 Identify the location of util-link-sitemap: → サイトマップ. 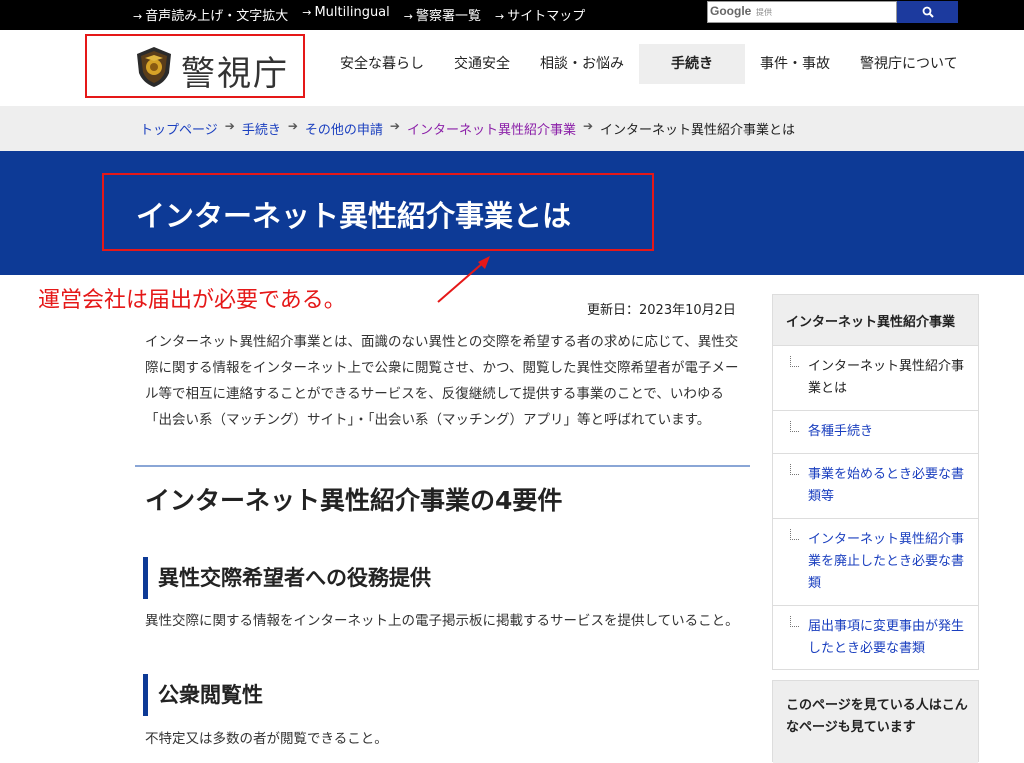
(540, 14).